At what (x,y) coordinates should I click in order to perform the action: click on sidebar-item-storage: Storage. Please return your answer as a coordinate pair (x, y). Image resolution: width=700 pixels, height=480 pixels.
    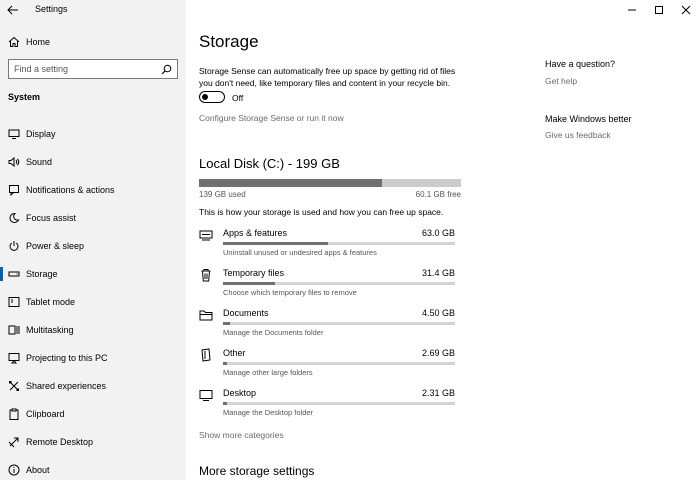
    Looking at the image, I should click on (93, 274).